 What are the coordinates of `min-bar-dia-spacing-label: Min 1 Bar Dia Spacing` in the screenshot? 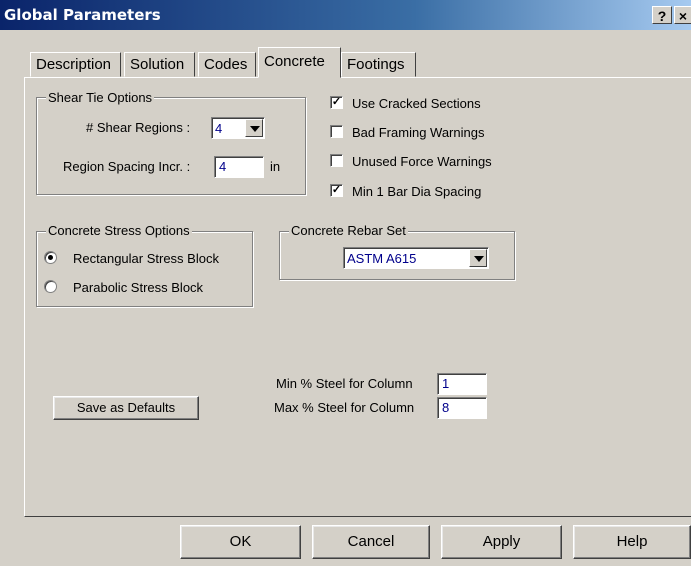 It's located at (416, 191).